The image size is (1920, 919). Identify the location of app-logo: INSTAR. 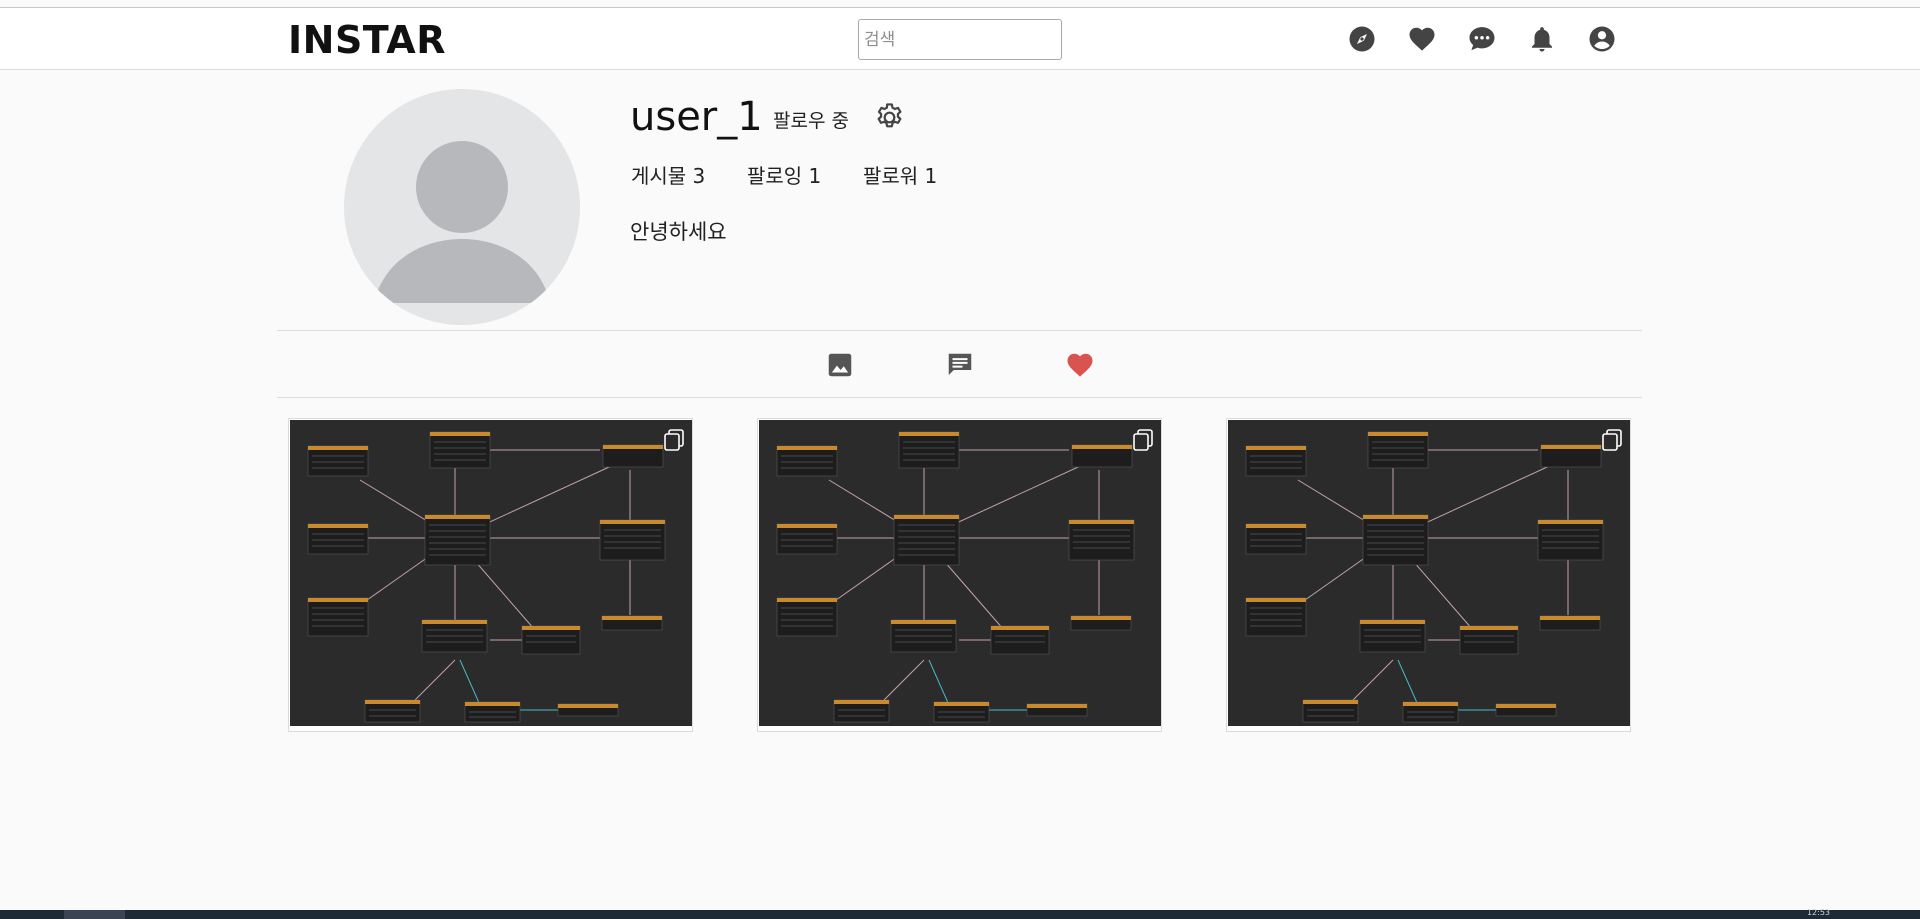
(367, 40).